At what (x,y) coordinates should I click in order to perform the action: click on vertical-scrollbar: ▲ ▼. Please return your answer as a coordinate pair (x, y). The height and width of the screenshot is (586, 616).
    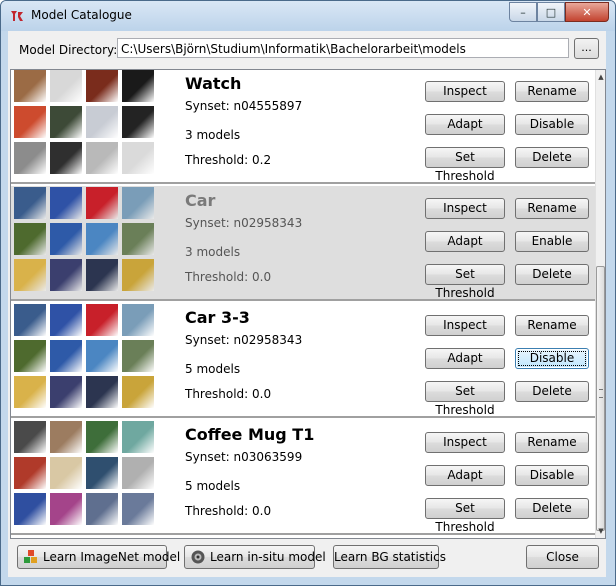
    Looking at the image, I should click on (600, 304).